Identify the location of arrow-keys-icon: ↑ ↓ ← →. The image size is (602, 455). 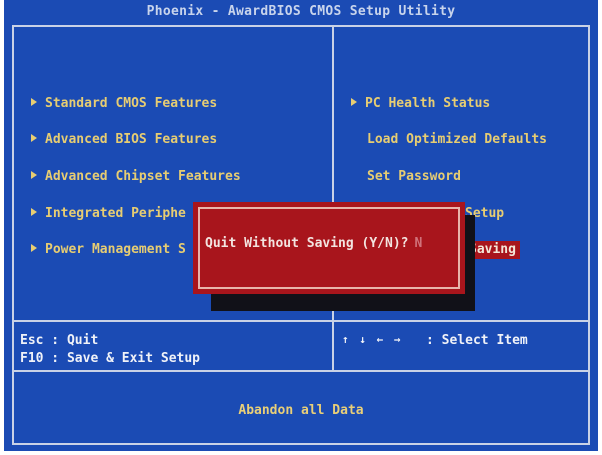
(372, 339).